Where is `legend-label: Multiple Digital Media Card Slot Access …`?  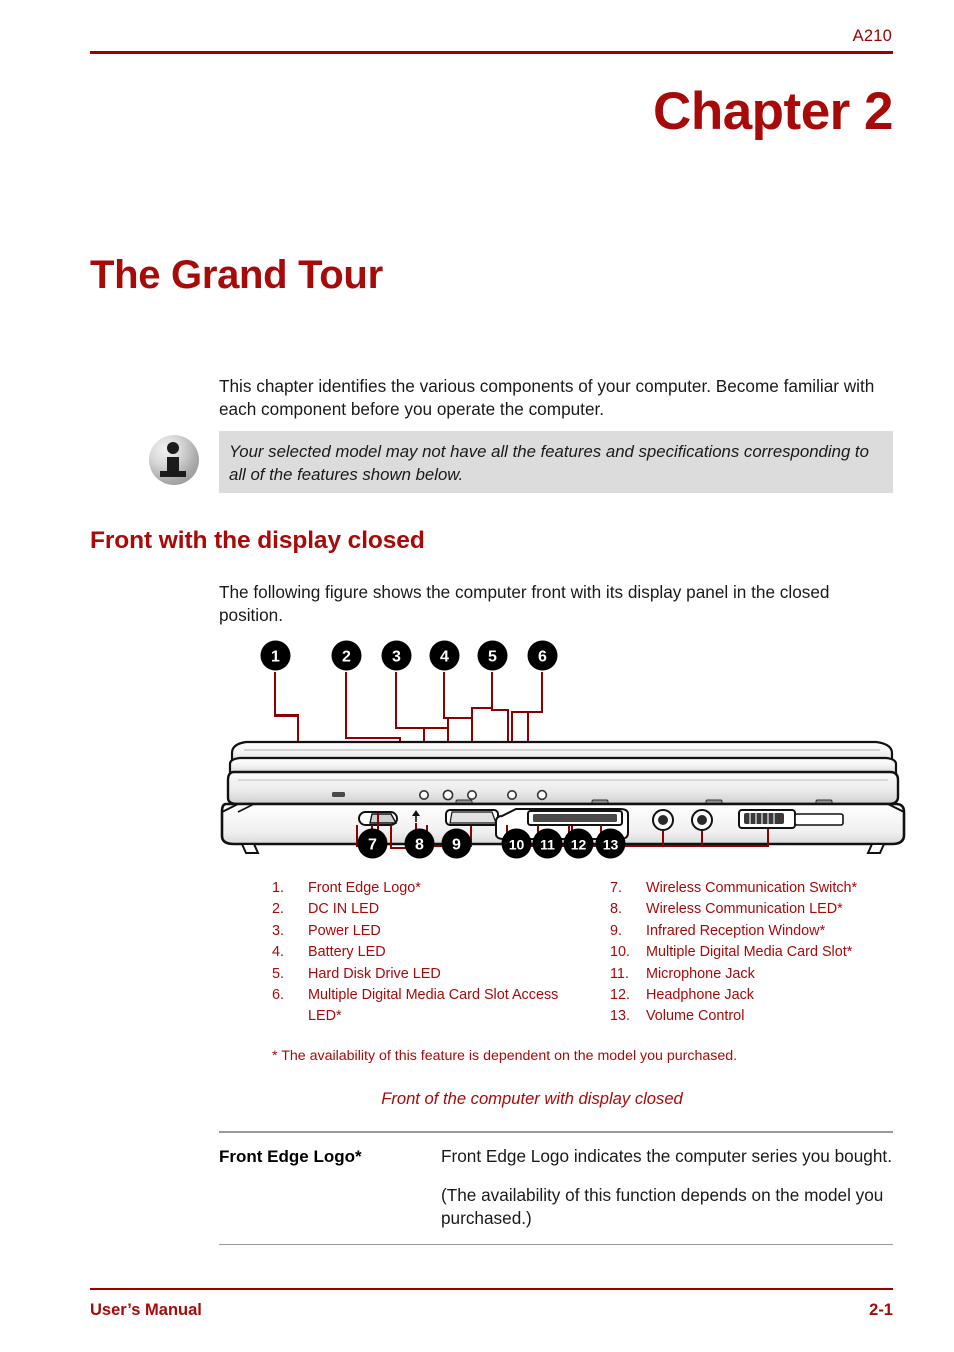
legend-label: Multiple Digital Media Card Slot Access … is located at coordinates (433, 1006).